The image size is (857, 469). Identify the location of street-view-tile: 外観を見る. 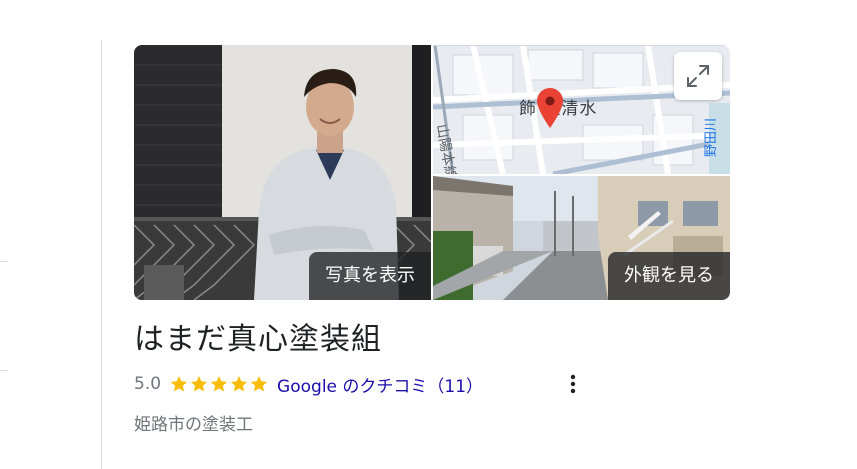
(581, 238).